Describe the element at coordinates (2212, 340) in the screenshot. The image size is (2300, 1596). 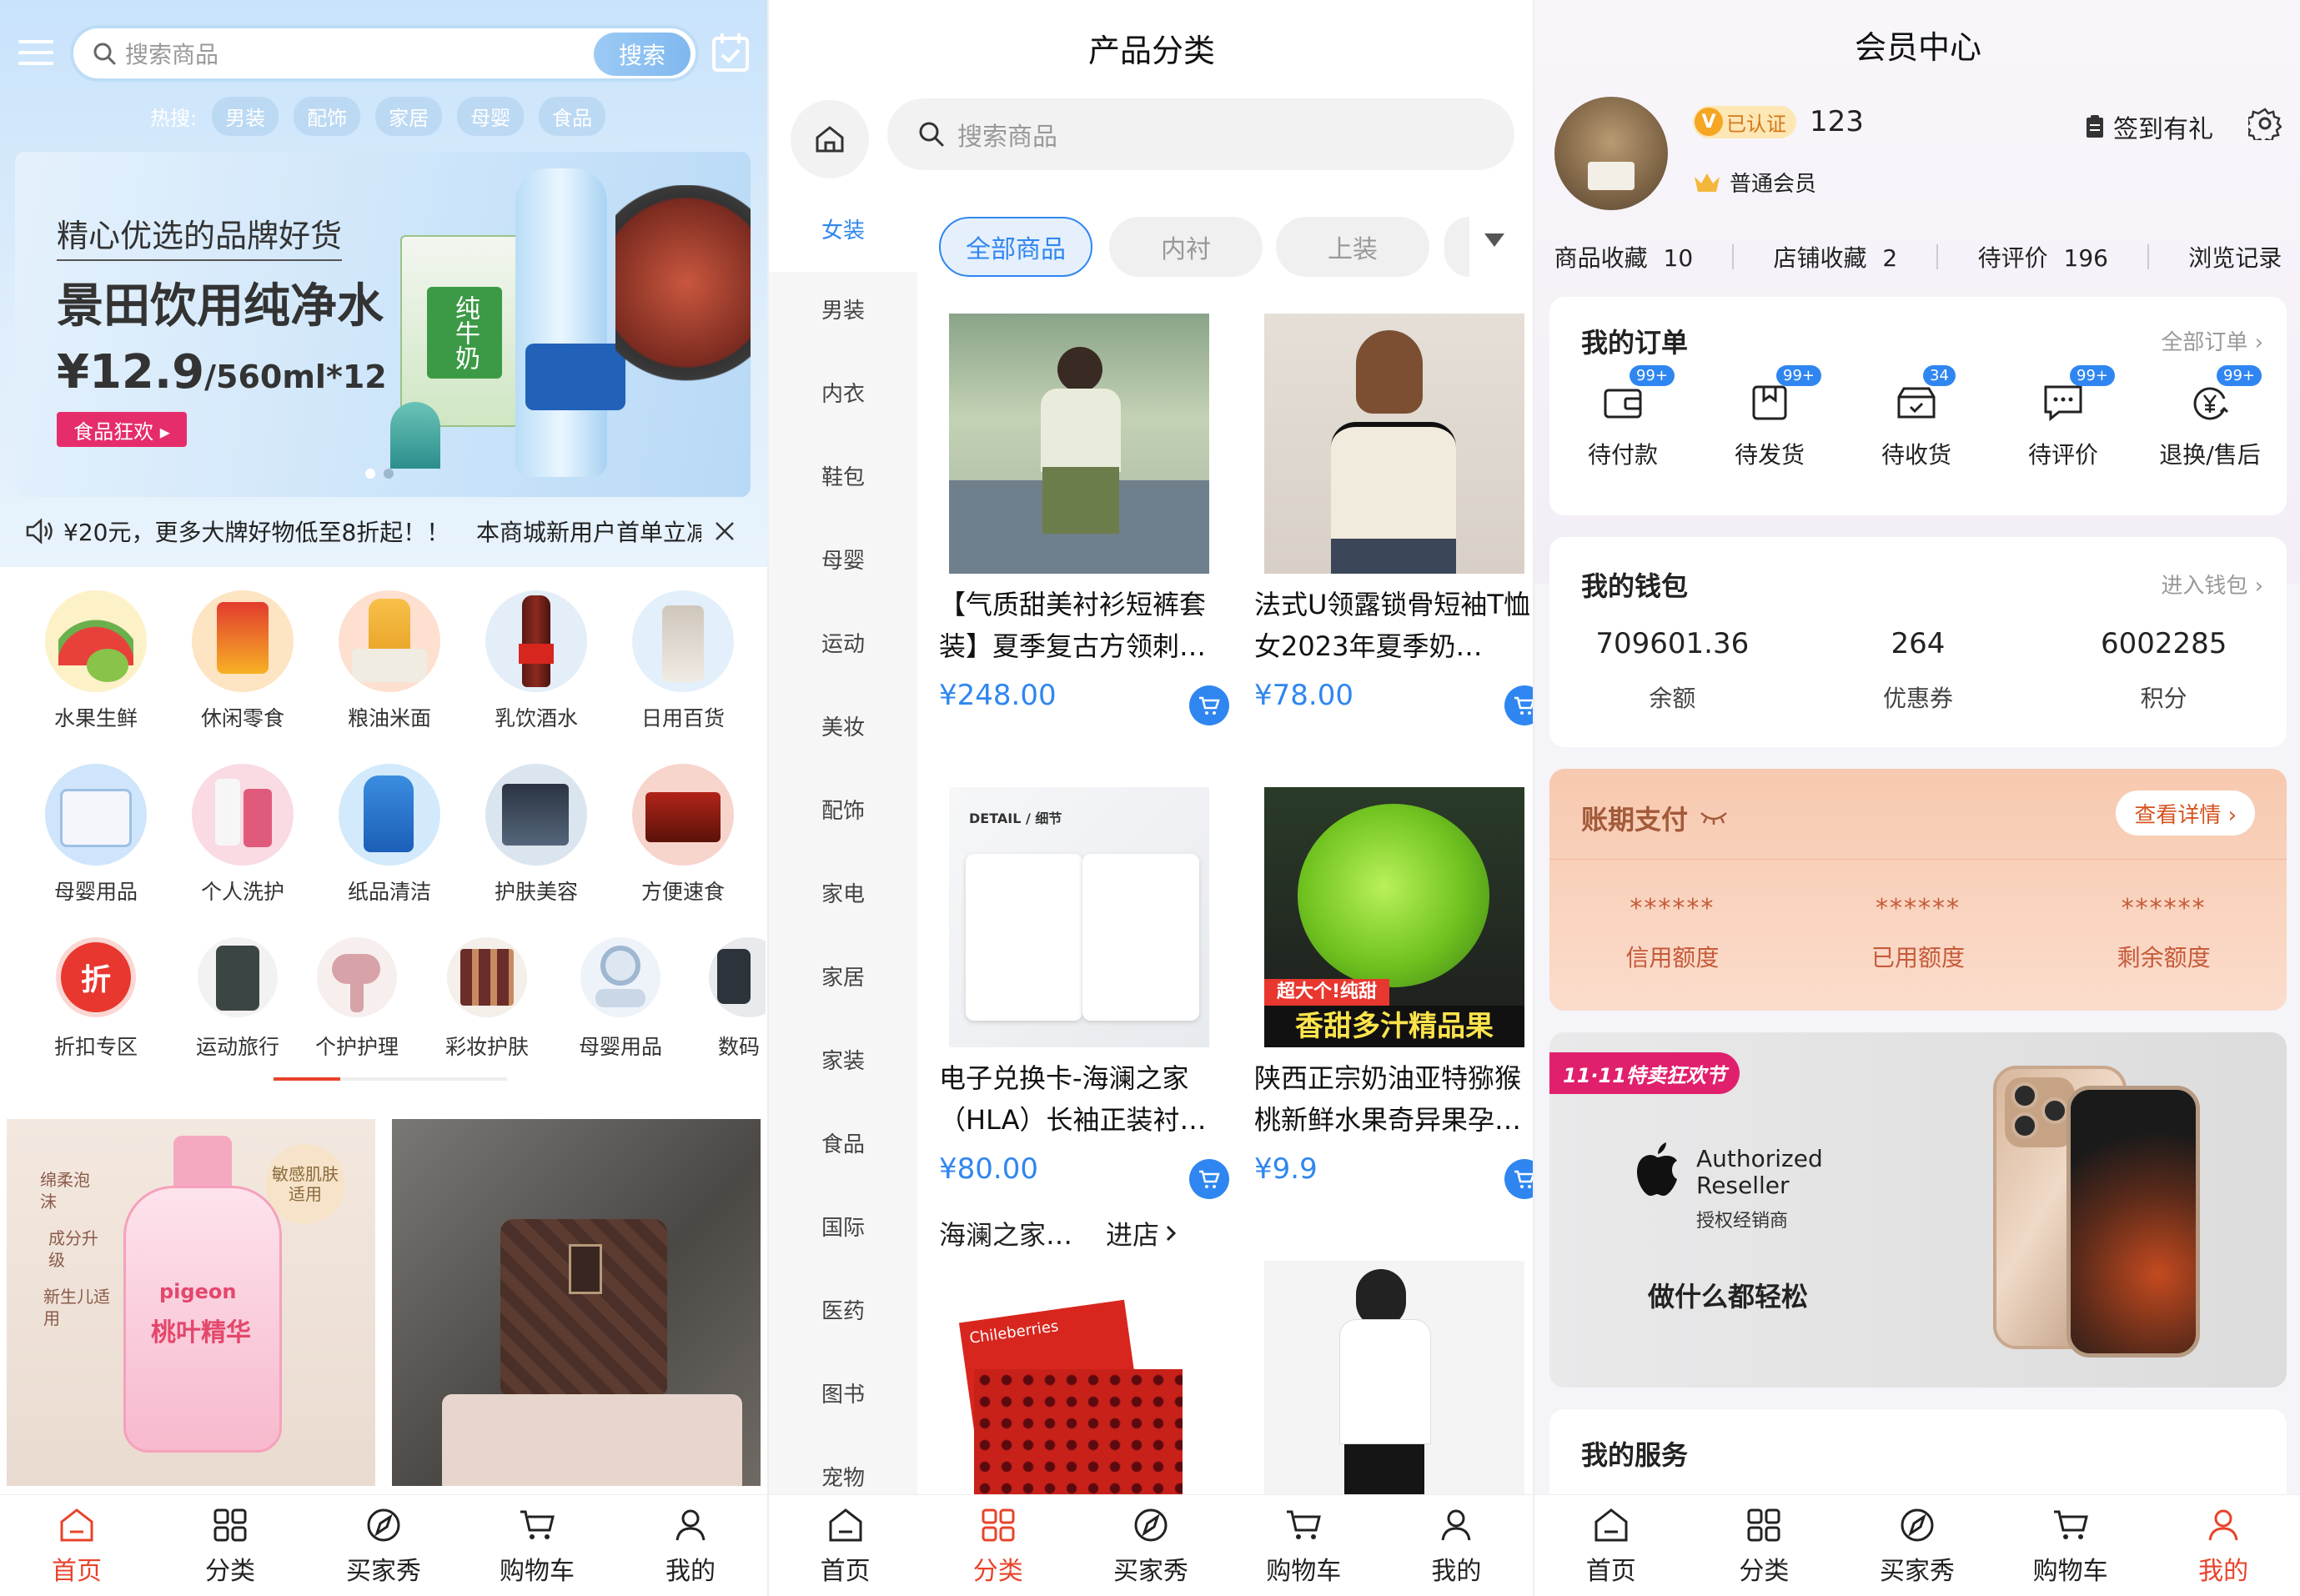
I see `all-orders-link: 全部订单 ›` at that location.